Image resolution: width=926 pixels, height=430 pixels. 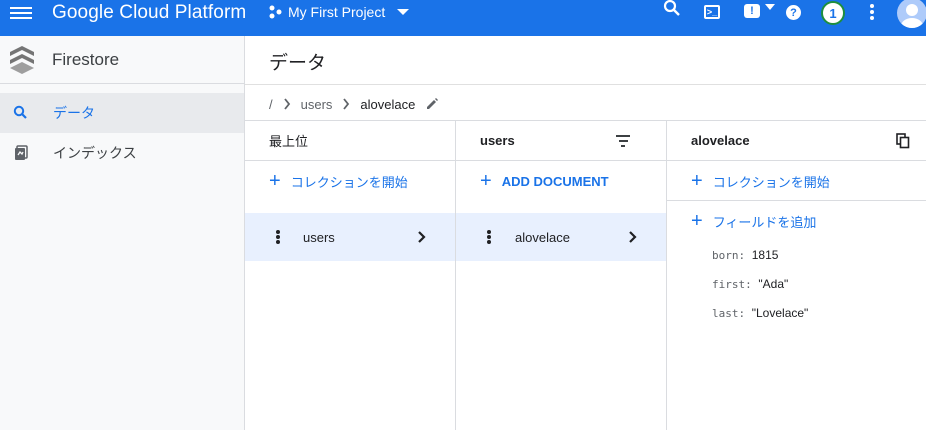 I want to click on cloud-shell-icon: >_, so click(x=712, y=12).